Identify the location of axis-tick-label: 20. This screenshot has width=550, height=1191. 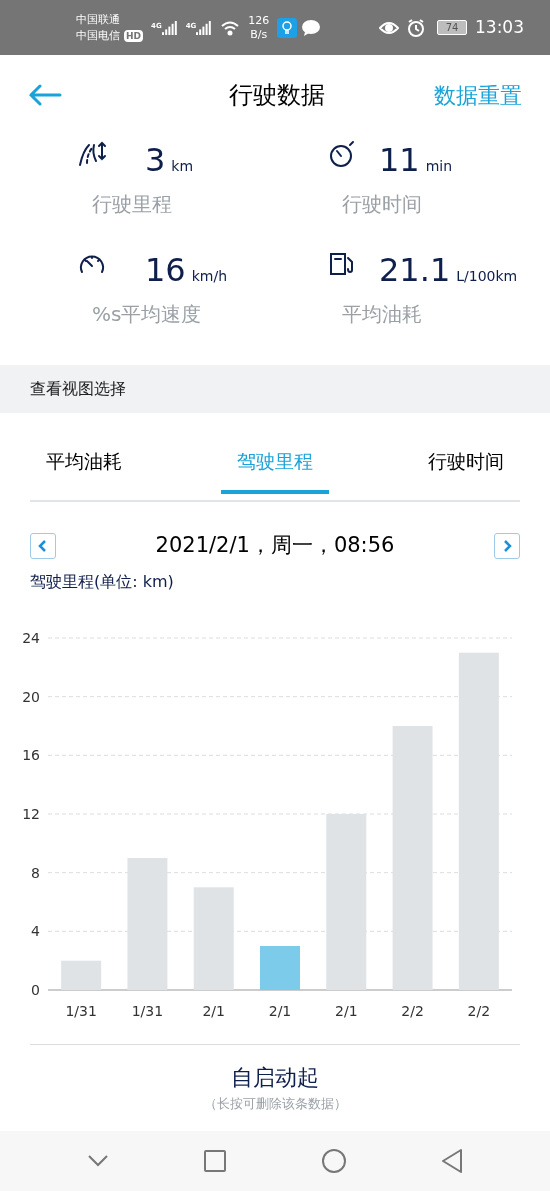
(31, 696).